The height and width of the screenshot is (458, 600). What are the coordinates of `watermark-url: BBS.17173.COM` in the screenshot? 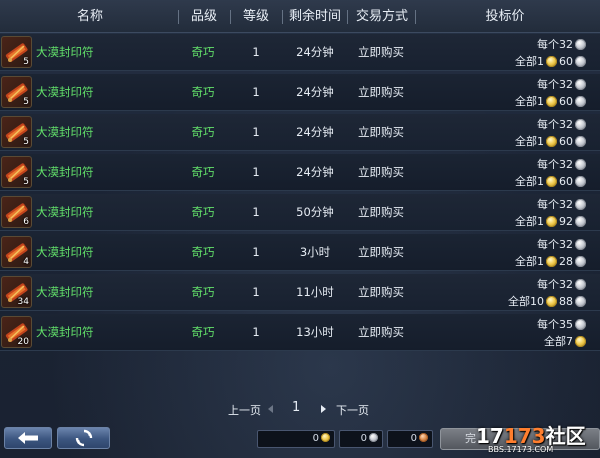 It's located at (521, 449).